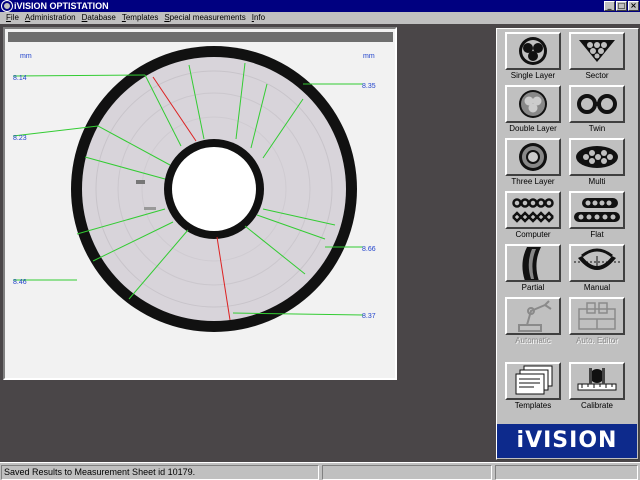 This screenshot has height=480, width=640. Describe the element at coordinates (99, 18) in the screenshot. I see `menu-database: Database` at that location.